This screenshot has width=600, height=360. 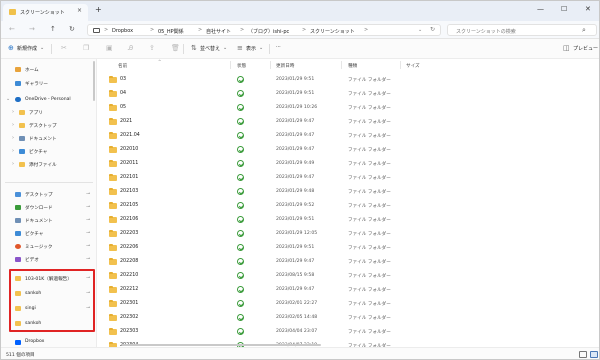 What do you see at coordinates (48, 165) in the screenshot?
I see `sidebar-item-attachments: › 添付ファイル` at bounding box center [48, 165].